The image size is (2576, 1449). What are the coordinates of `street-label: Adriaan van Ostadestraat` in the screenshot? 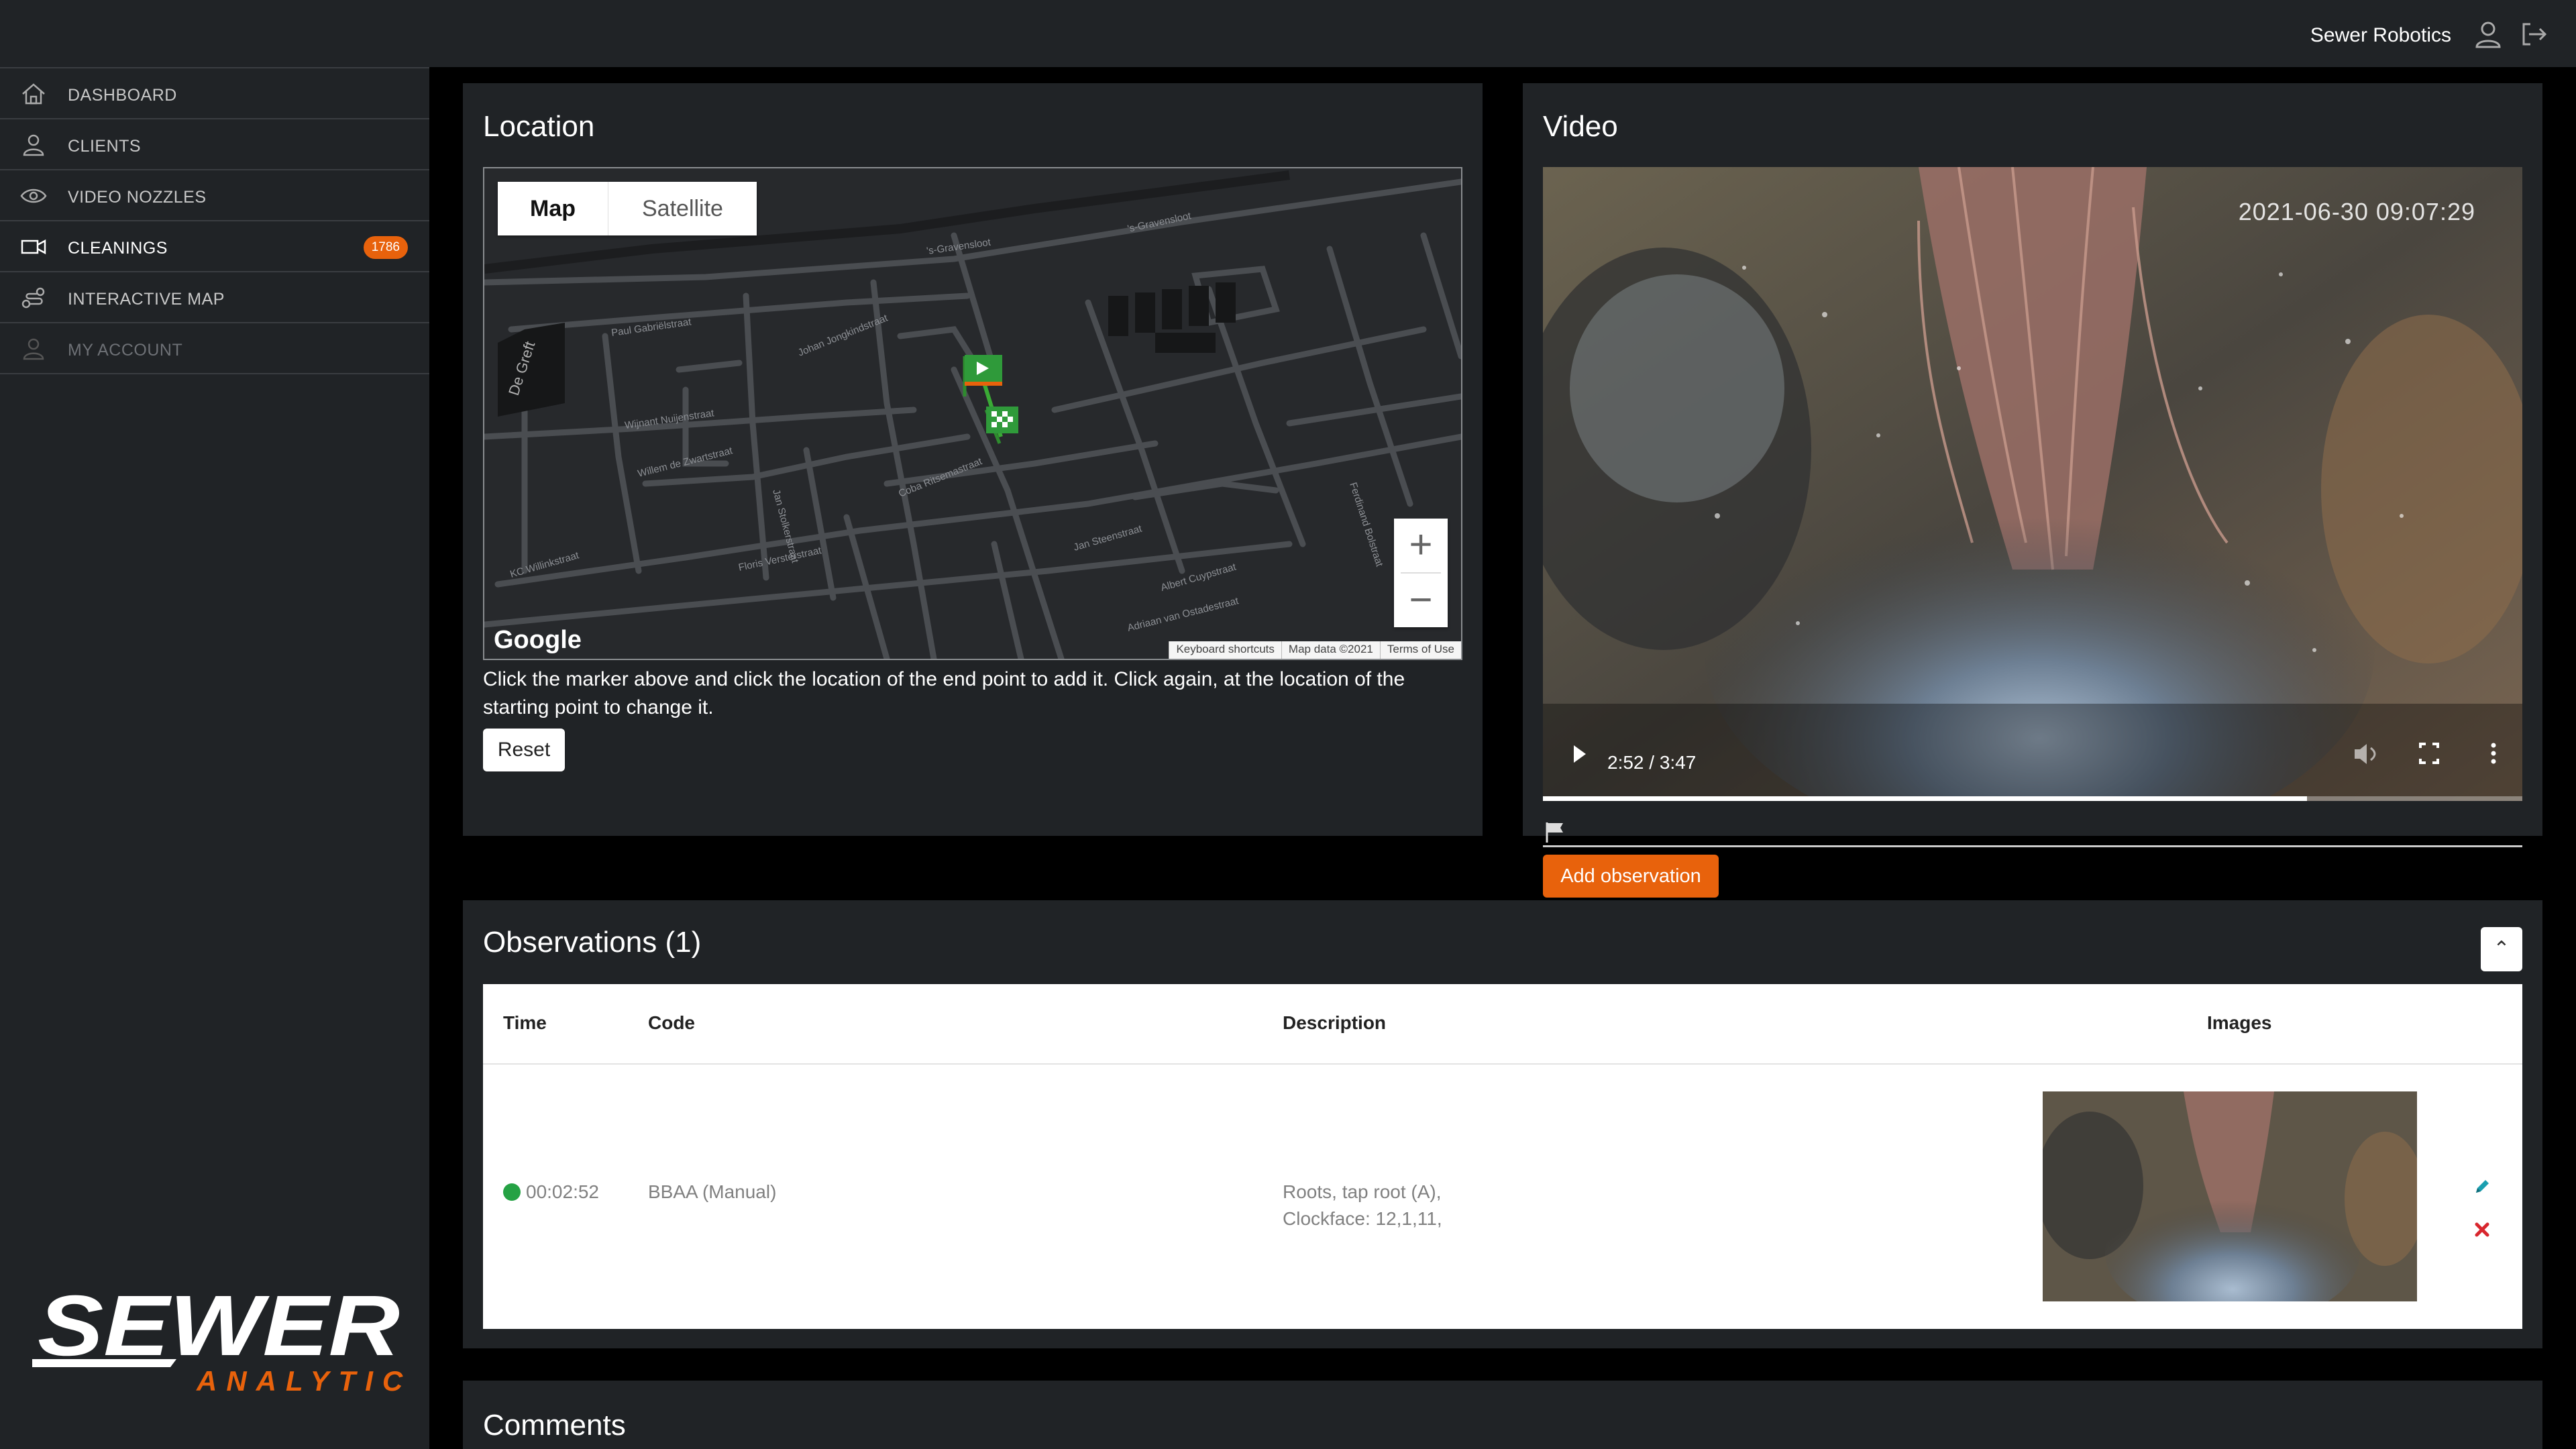 It's located at (1183, 614).